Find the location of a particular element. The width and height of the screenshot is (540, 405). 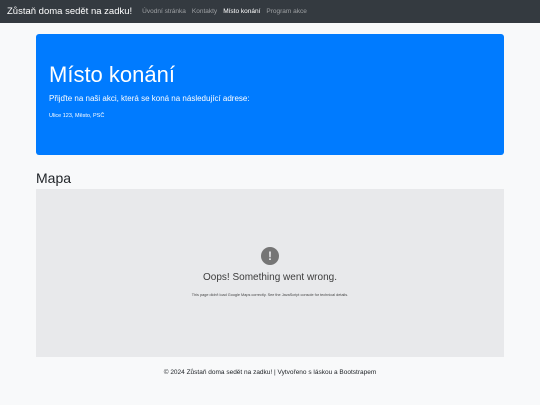

nav-link-venue: Místo konání is located at coordinates (241, 11).